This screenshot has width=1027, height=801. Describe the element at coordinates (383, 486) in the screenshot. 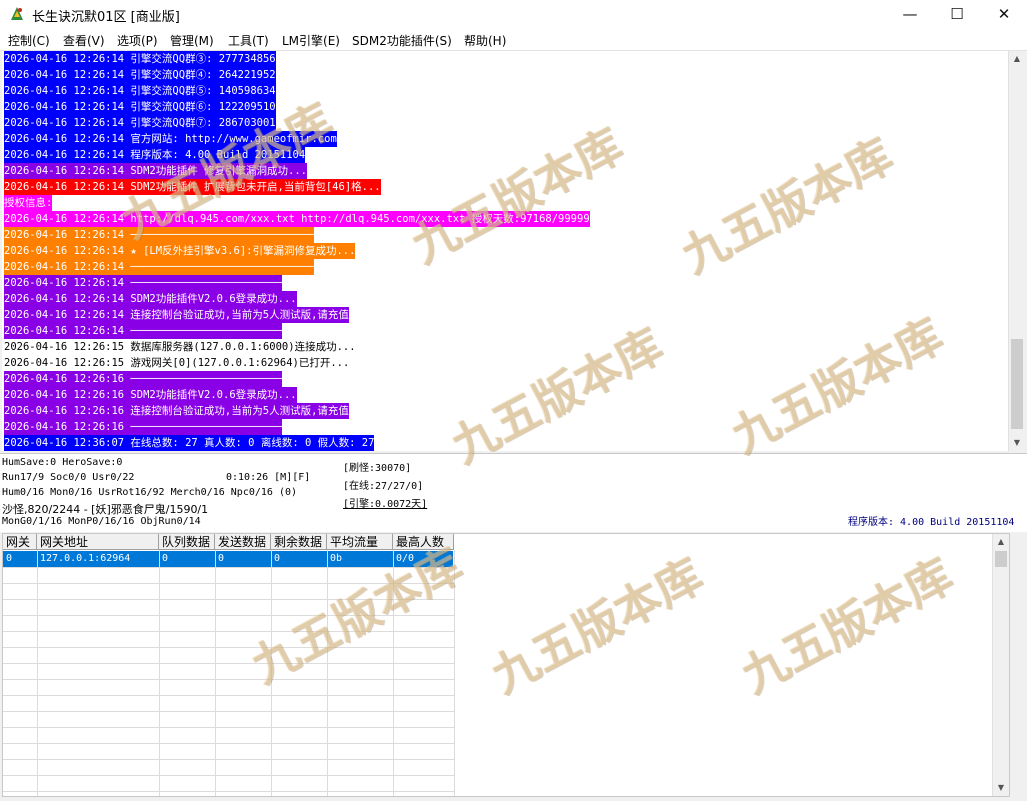

I see `status-online: [在线:27/27/0]` at that location.